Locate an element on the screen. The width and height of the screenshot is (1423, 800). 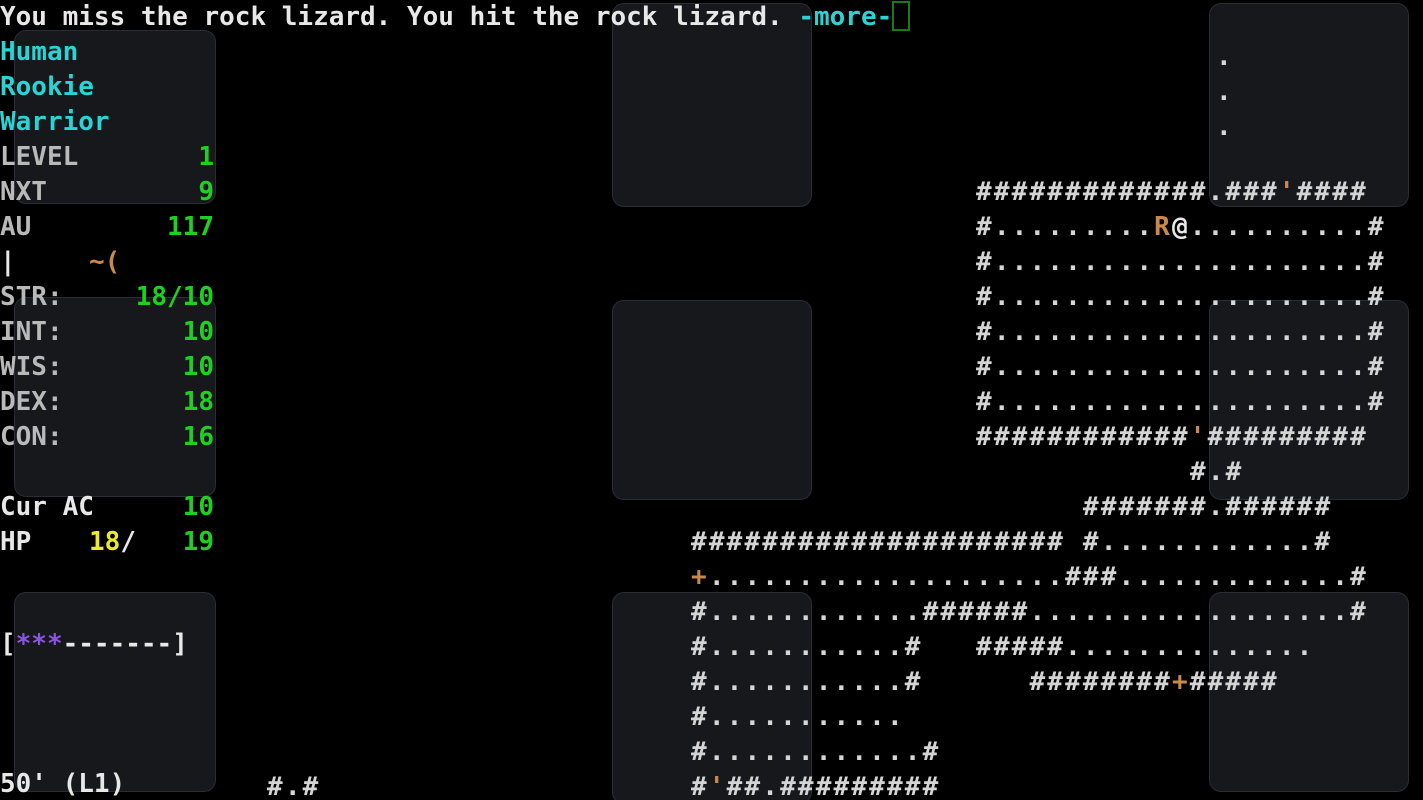
player-glyph: @ is located at coordinates (1181, 227).